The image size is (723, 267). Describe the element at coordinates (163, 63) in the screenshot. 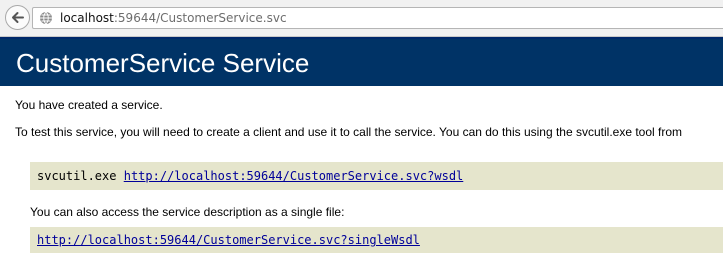

I see `page-title: CustomerService Service` at that location.